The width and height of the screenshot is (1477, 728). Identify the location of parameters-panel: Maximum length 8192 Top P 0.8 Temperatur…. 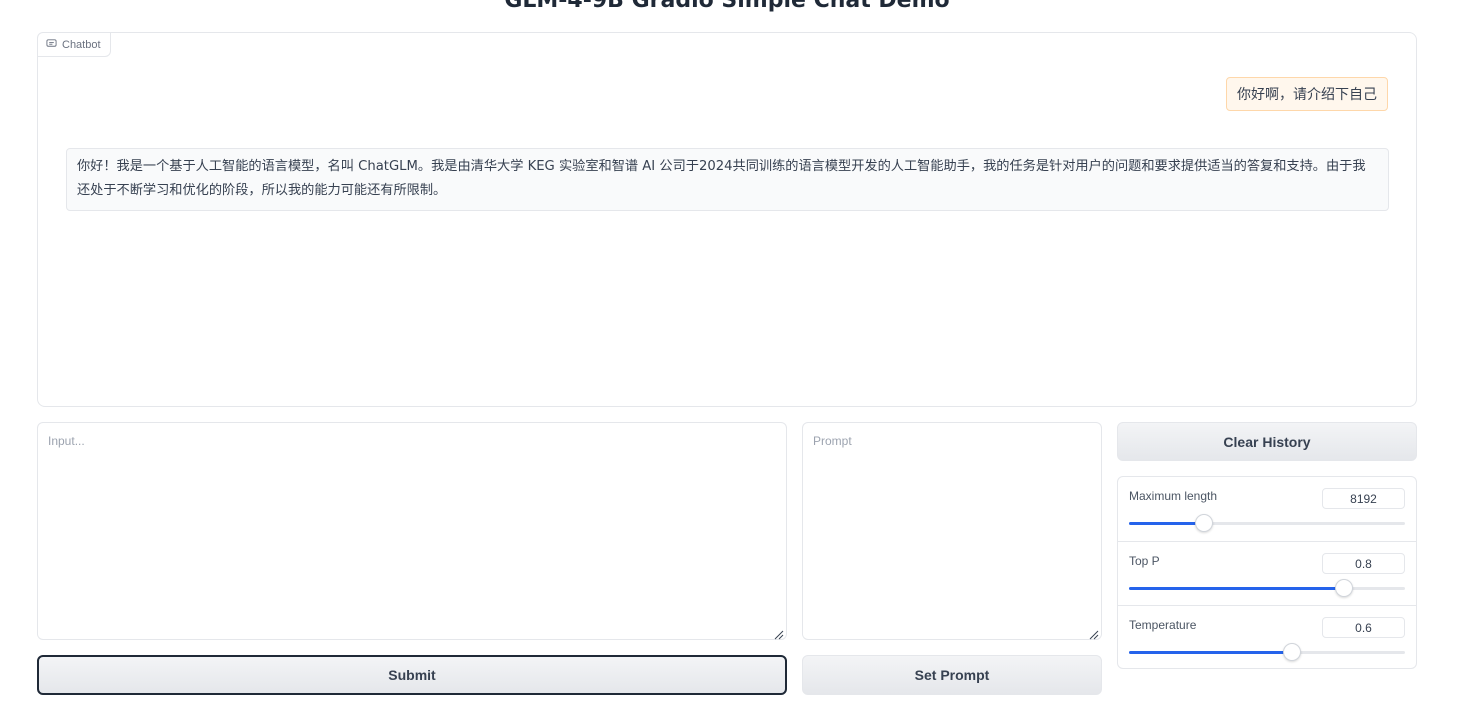
(1267, 572).